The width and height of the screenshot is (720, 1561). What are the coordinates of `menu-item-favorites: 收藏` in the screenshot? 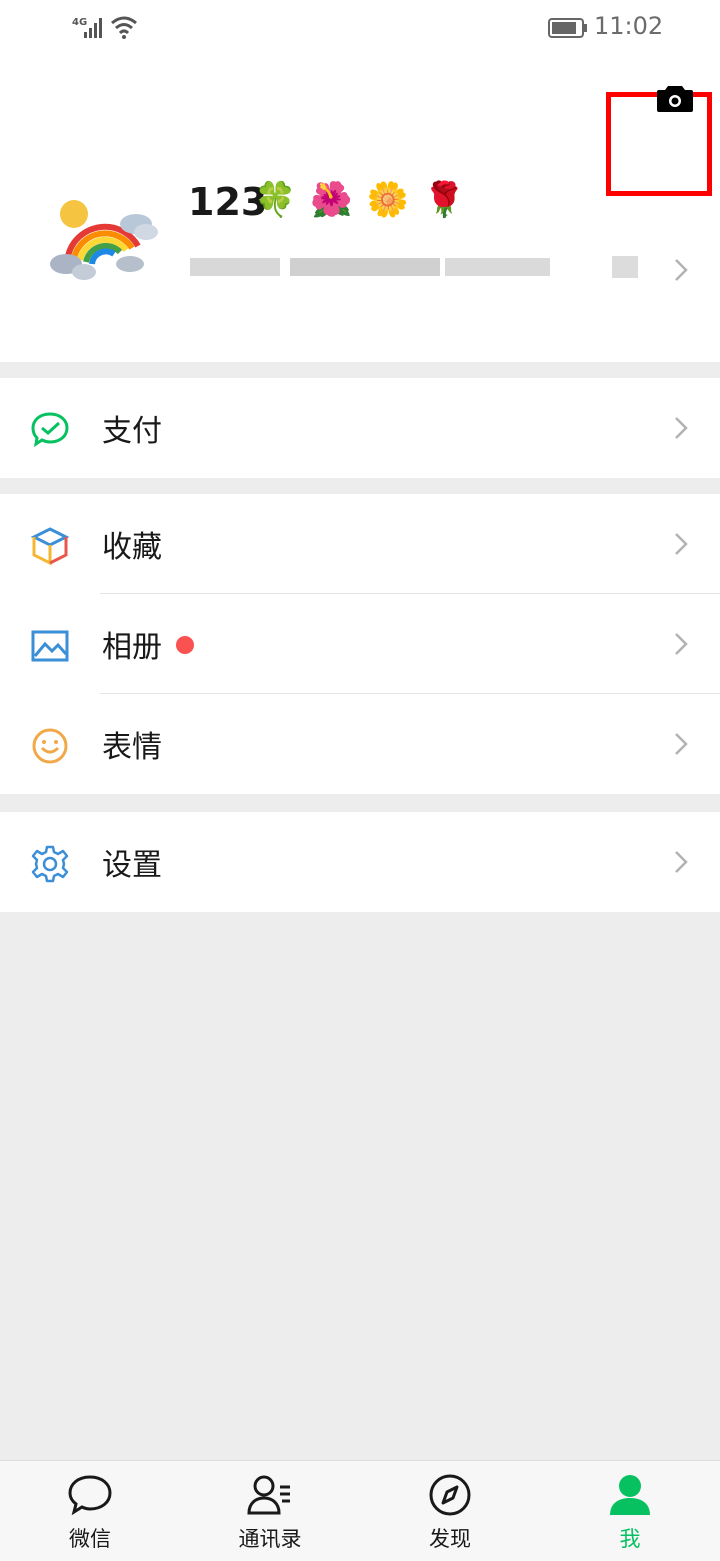 It's located at (360, 544).